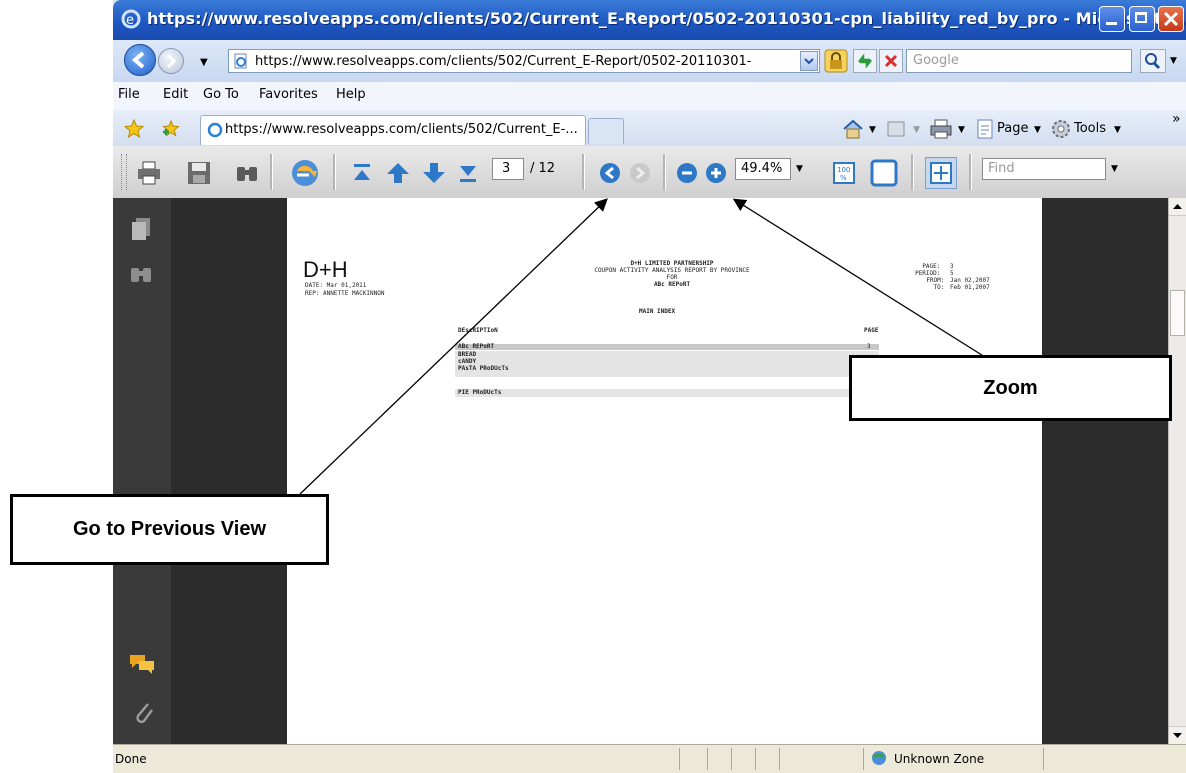 Image resolution: width=1186 pixels, height=773 pixels. What do you see at coordinates (453, 346) in the screenshot?
I see `prev-view-arrow` at bounding box center [453, 346].